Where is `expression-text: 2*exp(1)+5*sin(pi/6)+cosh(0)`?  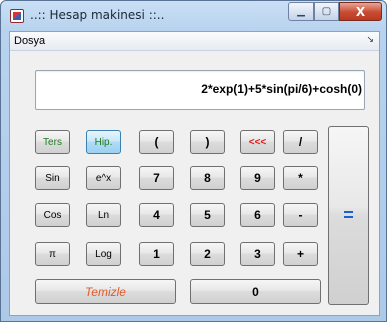 expression-text: 2*exp(1)+5*sin(pi/6)+cosh(0) is located at coordinates (281, 89).